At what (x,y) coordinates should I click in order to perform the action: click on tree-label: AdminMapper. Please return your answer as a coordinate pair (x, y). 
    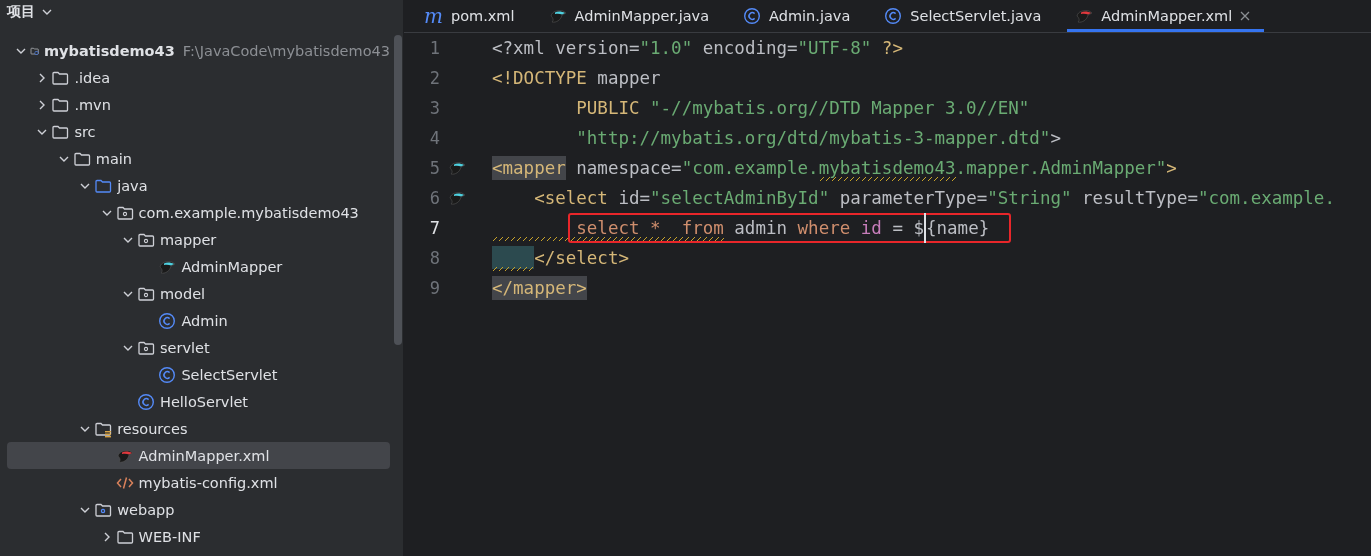
    Looking at the image, I should click on (232, 266).